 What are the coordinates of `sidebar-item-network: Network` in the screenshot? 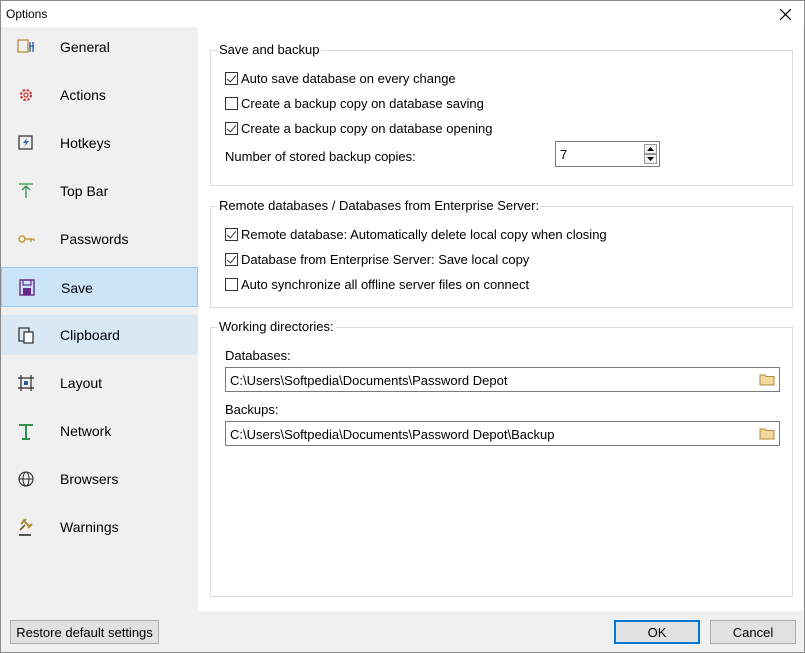 It's located at (99, 431).